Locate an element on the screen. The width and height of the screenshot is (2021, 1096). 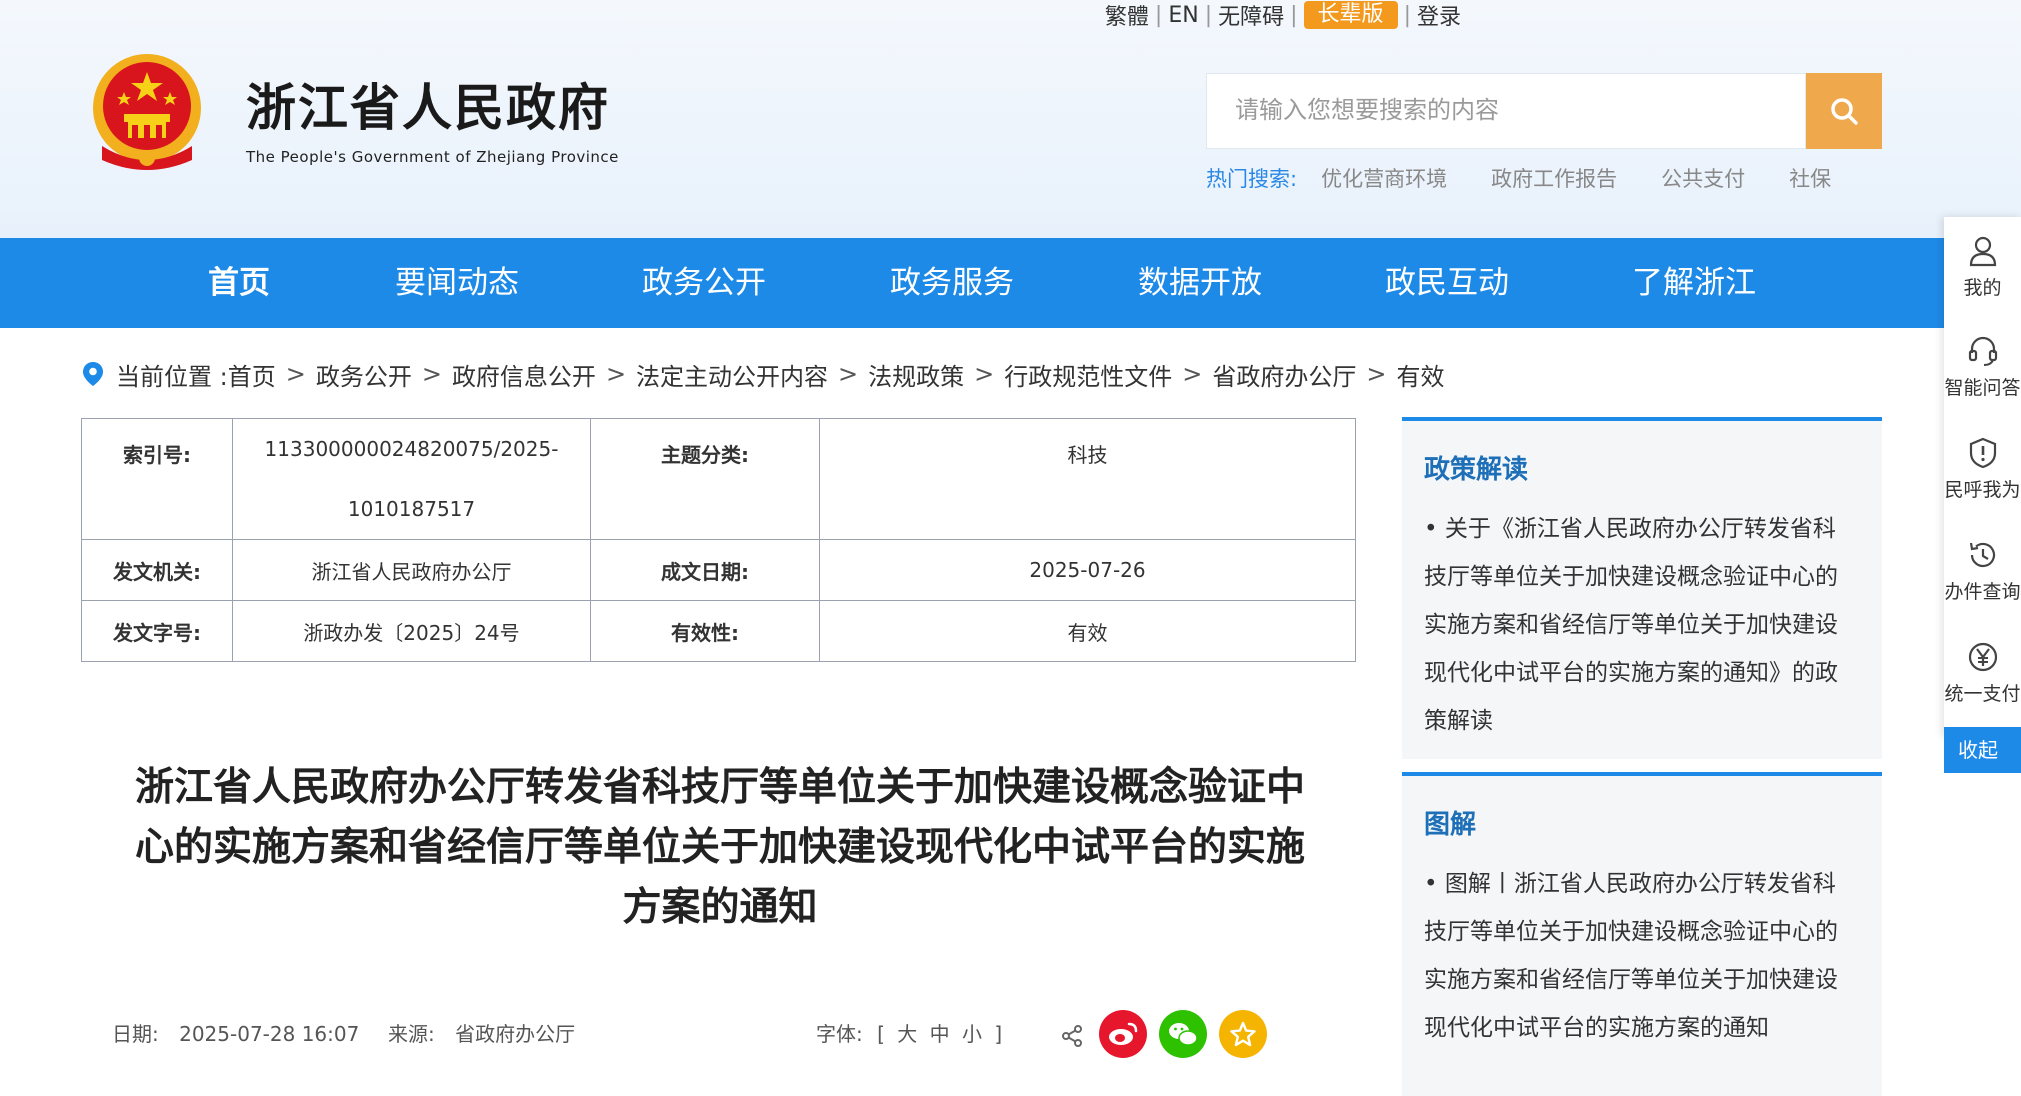
english-link: EN is located at coordinates (1183, 15).